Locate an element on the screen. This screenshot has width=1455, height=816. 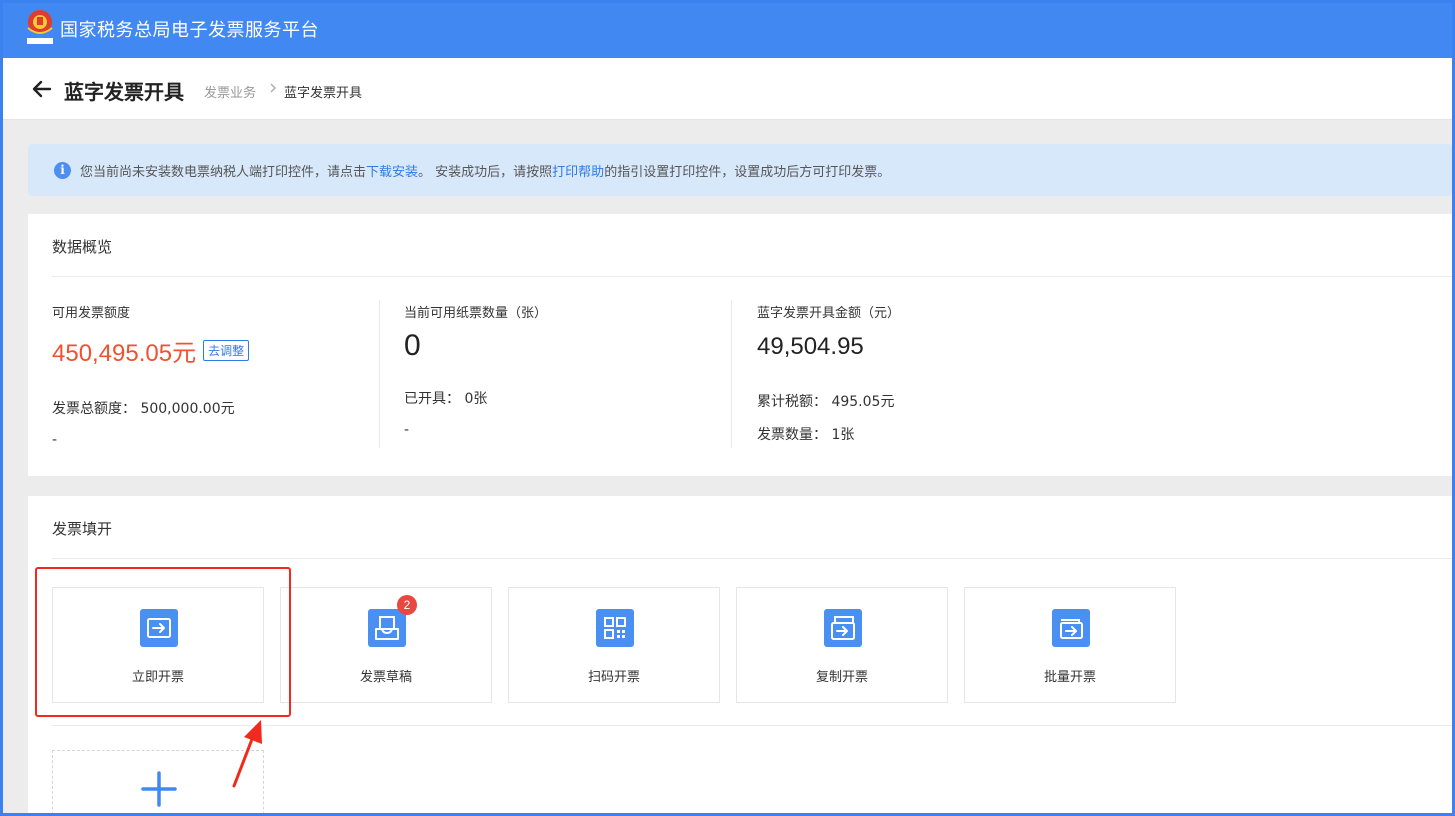
breadcrumb-current: 蓝字发票开具 is located at coordinates (323, 93).